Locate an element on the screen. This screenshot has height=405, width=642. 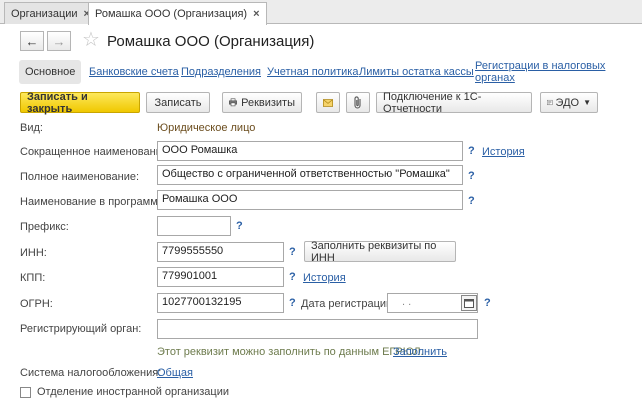
section-label: Учетная политика is located at coordinates (313, 72).